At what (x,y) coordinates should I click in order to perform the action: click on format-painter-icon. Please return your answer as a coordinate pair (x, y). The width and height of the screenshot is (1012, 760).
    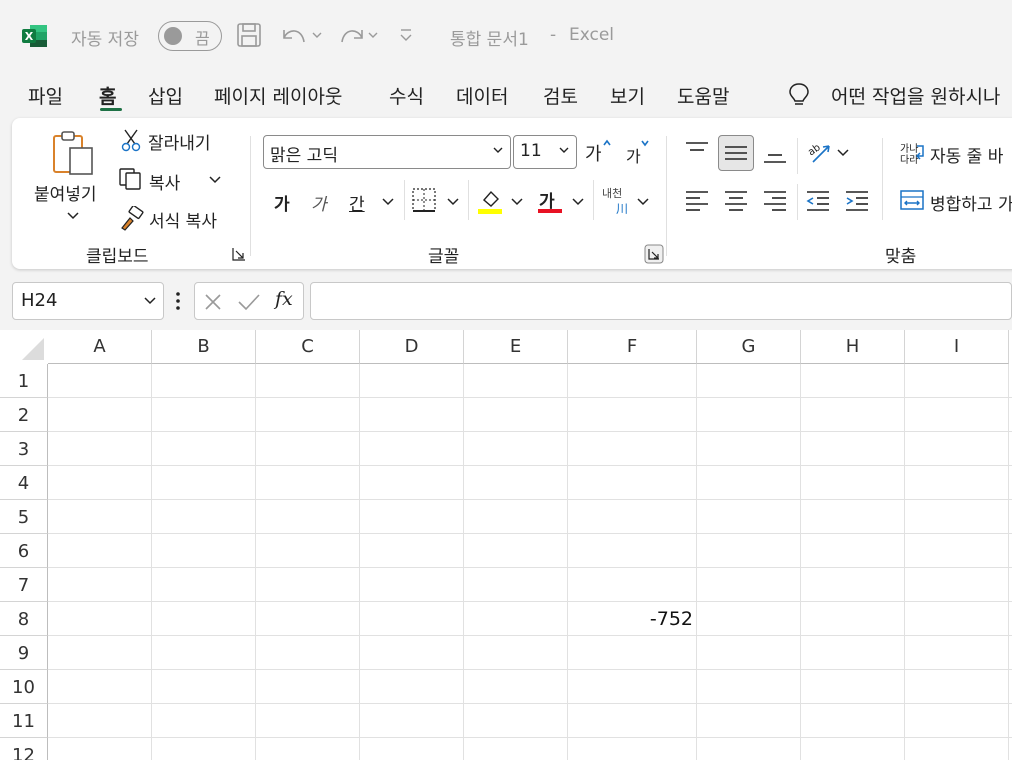
    Looking at the image, I should click on (131, 219).